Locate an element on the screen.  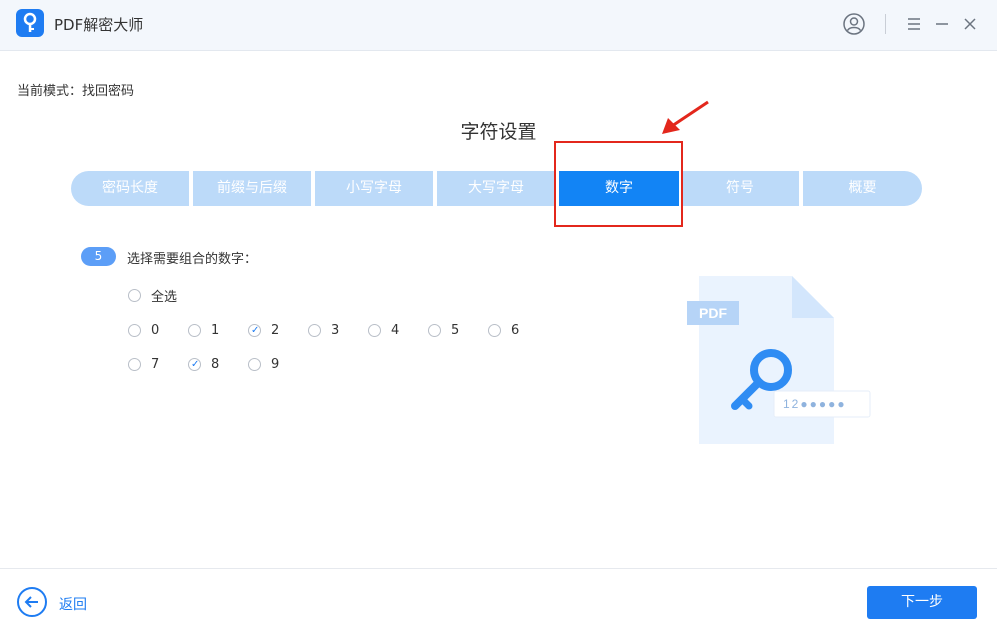
step-number-badge: 5 is located at coordinates (98, 256).